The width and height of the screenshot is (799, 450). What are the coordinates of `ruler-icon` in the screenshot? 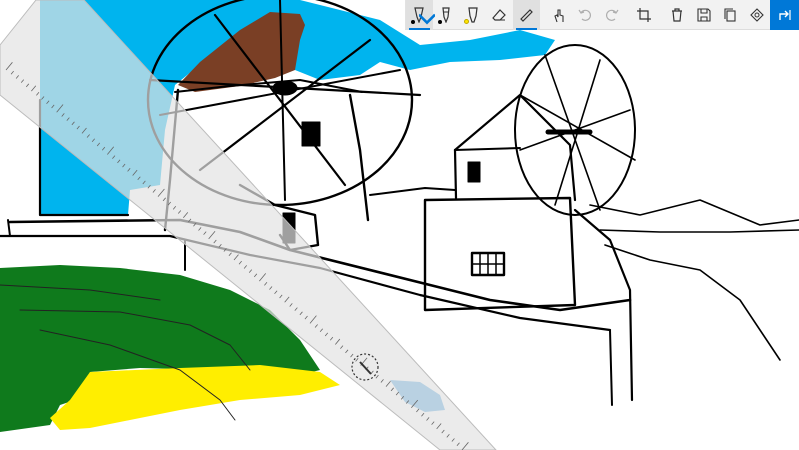 It's located at (527, 15).